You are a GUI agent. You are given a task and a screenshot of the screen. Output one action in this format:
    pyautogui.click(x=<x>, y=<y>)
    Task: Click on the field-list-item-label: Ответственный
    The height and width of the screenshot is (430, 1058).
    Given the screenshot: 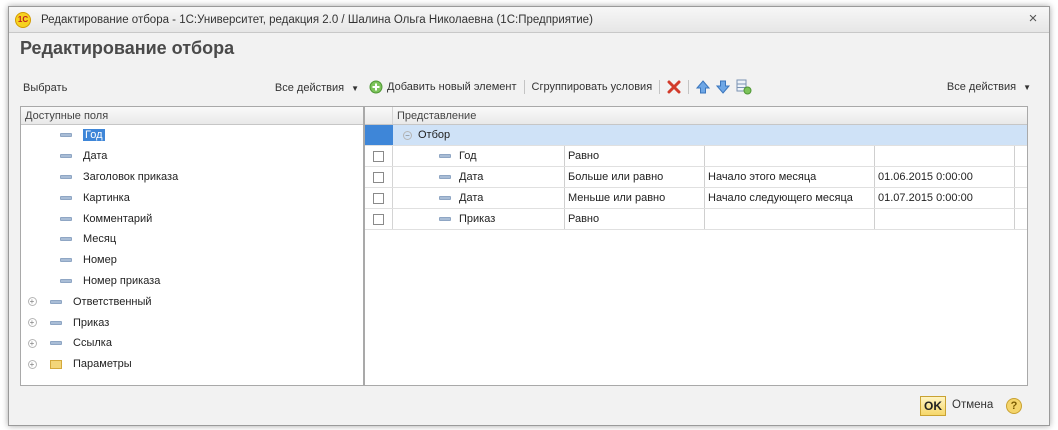 What is the action you would take?
    pyautogui.click(x=112, y=301)
    